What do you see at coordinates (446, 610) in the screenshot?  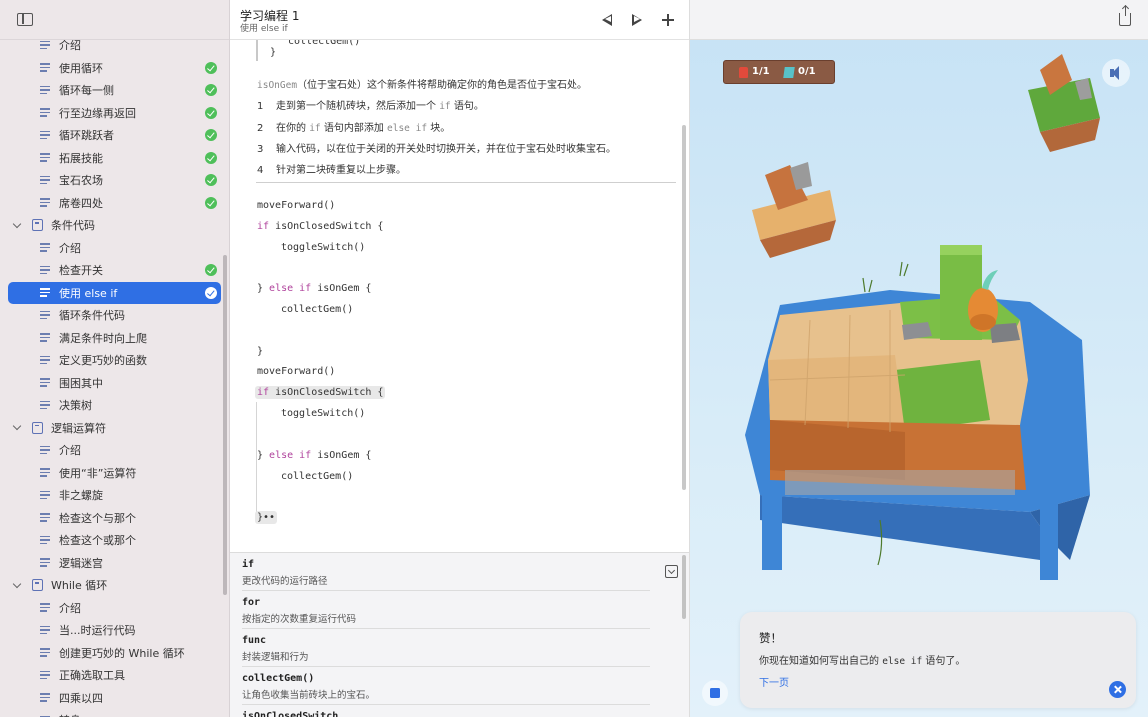 I see `shortcut-item-for: for 按指定的次数重复运行代码` at bounding box center [446, 610].